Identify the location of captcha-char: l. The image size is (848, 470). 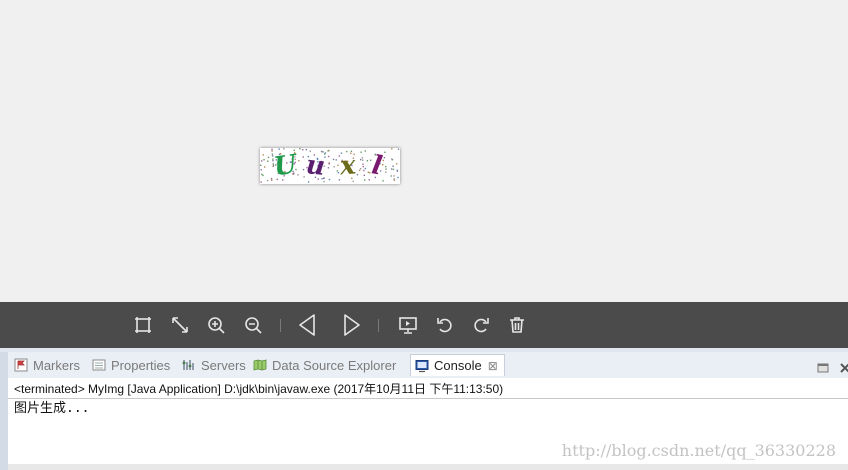
(377, 166).